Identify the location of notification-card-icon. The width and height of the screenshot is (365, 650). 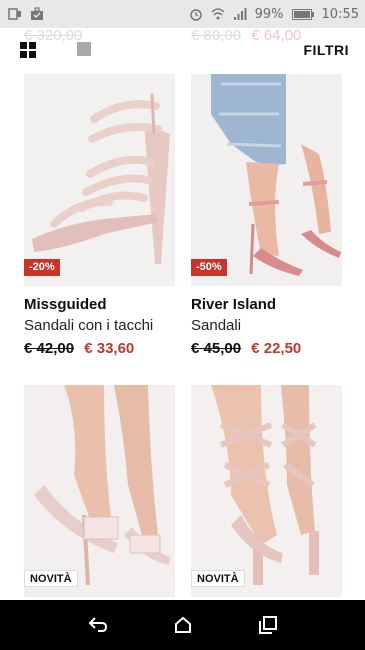
(14, 14).